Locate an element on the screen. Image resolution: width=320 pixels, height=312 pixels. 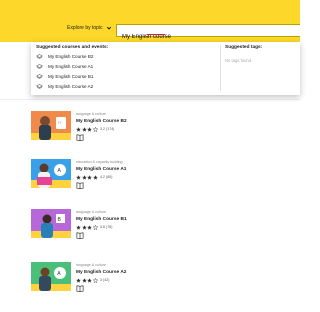
search-input is located at coordinates (204, 37).